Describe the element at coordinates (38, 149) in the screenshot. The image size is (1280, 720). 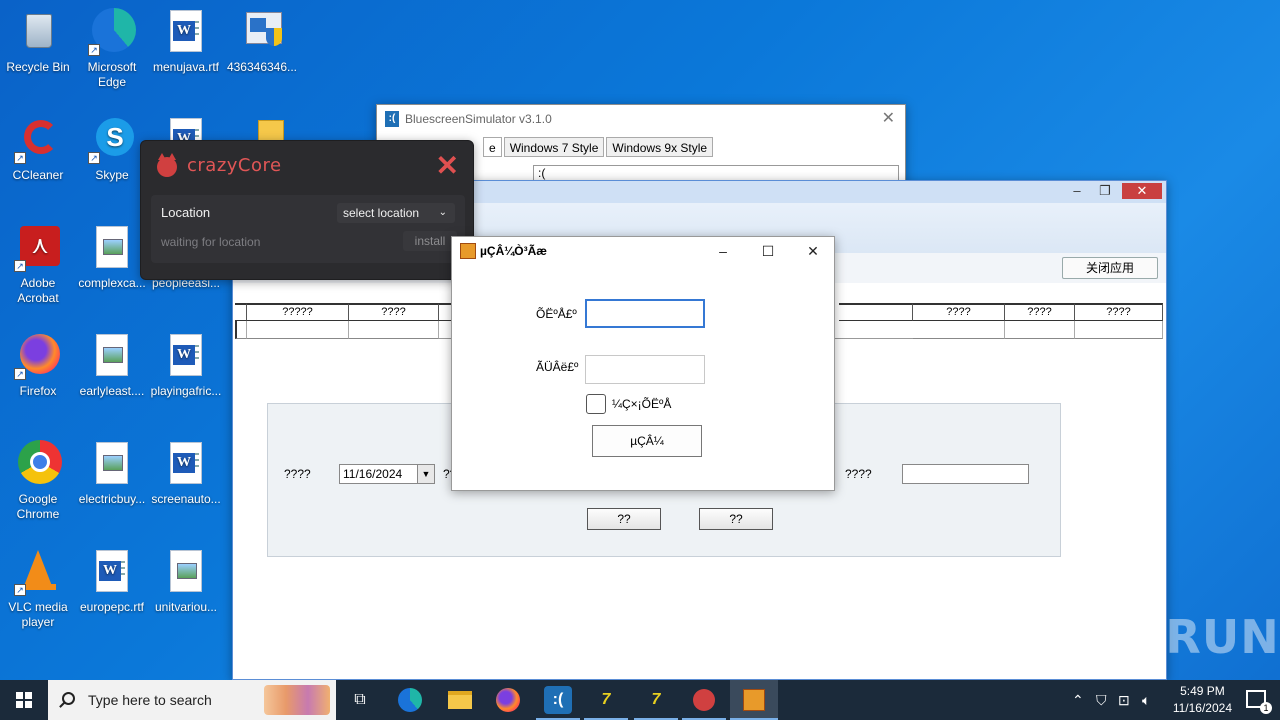
I see `desktop-icon-ccleaner: ↗ CCleaner` at that location.